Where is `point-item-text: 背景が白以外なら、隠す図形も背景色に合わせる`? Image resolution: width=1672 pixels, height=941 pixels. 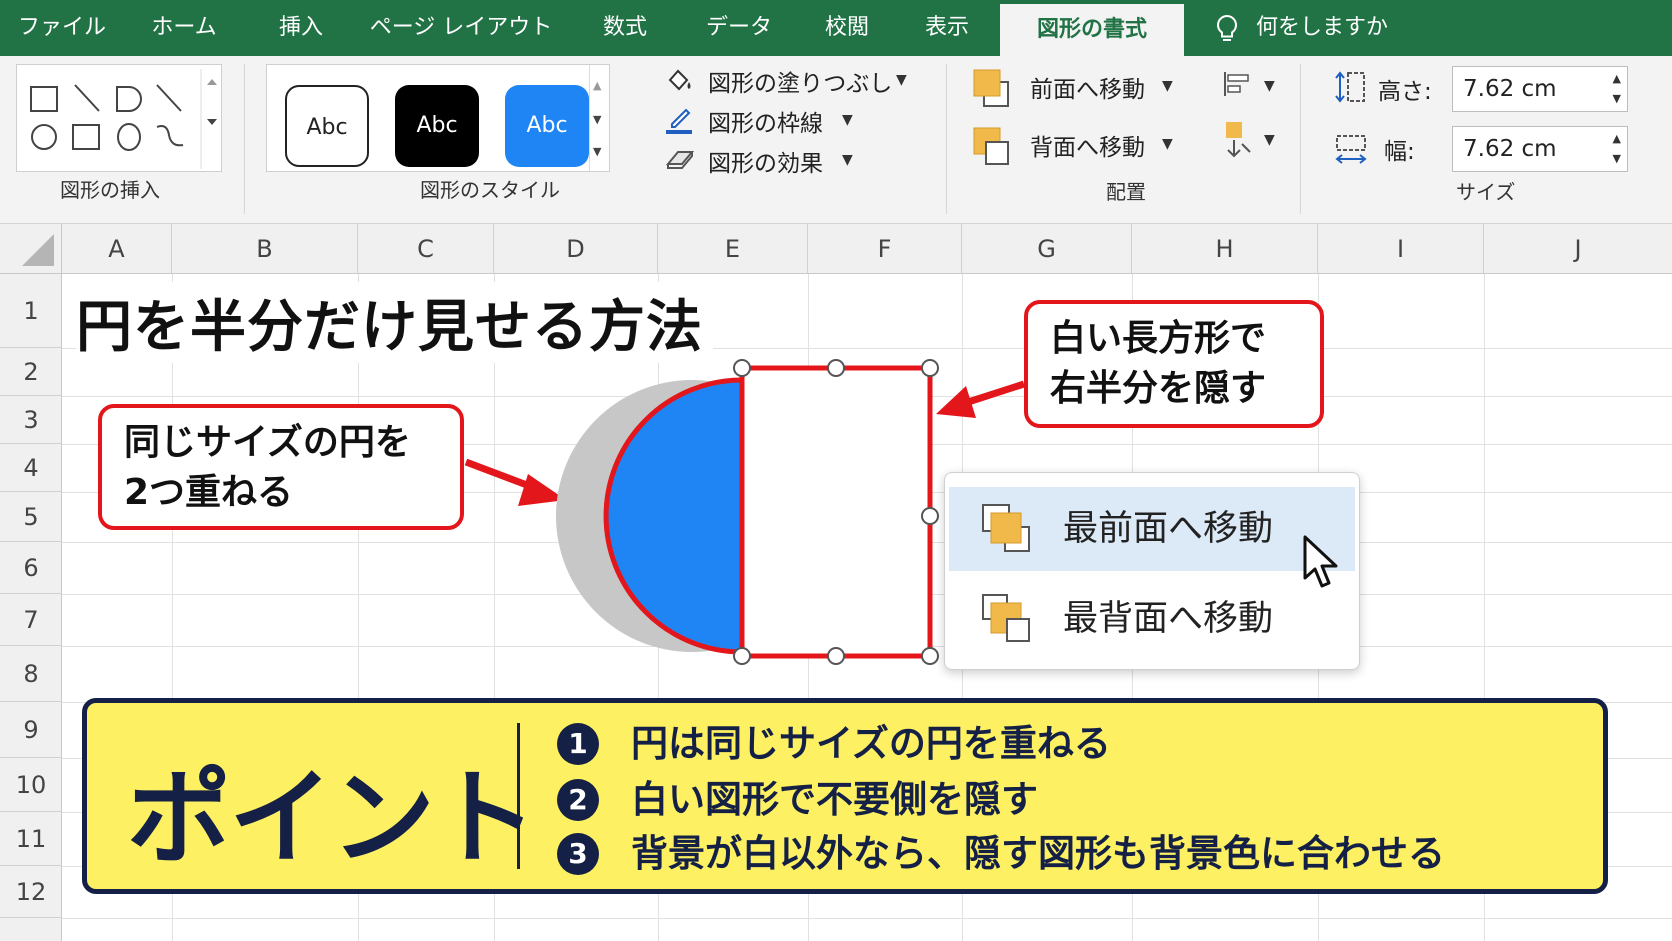
point-item-text: 背景が白以外なら、隠す図形も背景色に合わせる is located at coordinates (1038, 853).